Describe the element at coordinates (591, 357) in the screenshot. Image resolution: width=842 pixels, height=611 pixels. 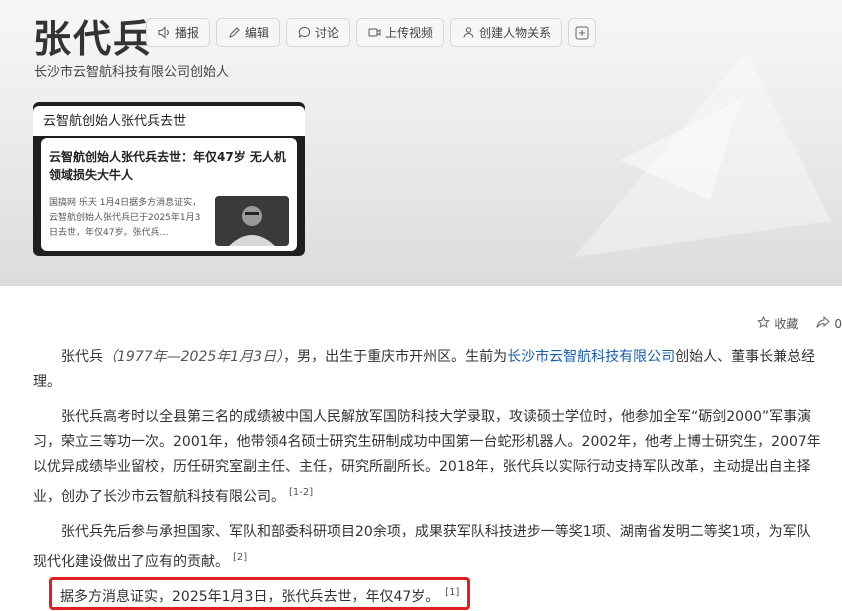
I see `company-link: 长沙市云智航科技有限公司` at that location.